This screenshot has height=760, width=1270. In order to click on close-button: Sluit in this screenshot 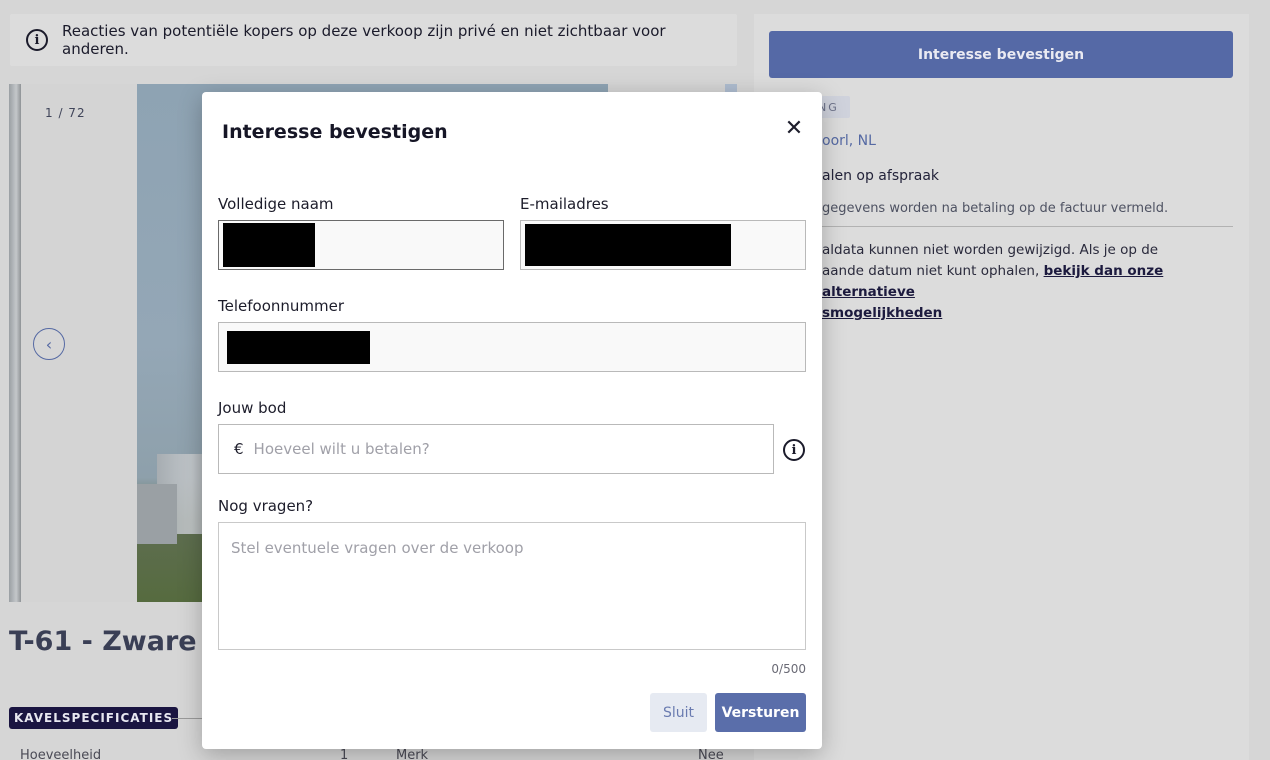, I will do `click(678, 712)`.